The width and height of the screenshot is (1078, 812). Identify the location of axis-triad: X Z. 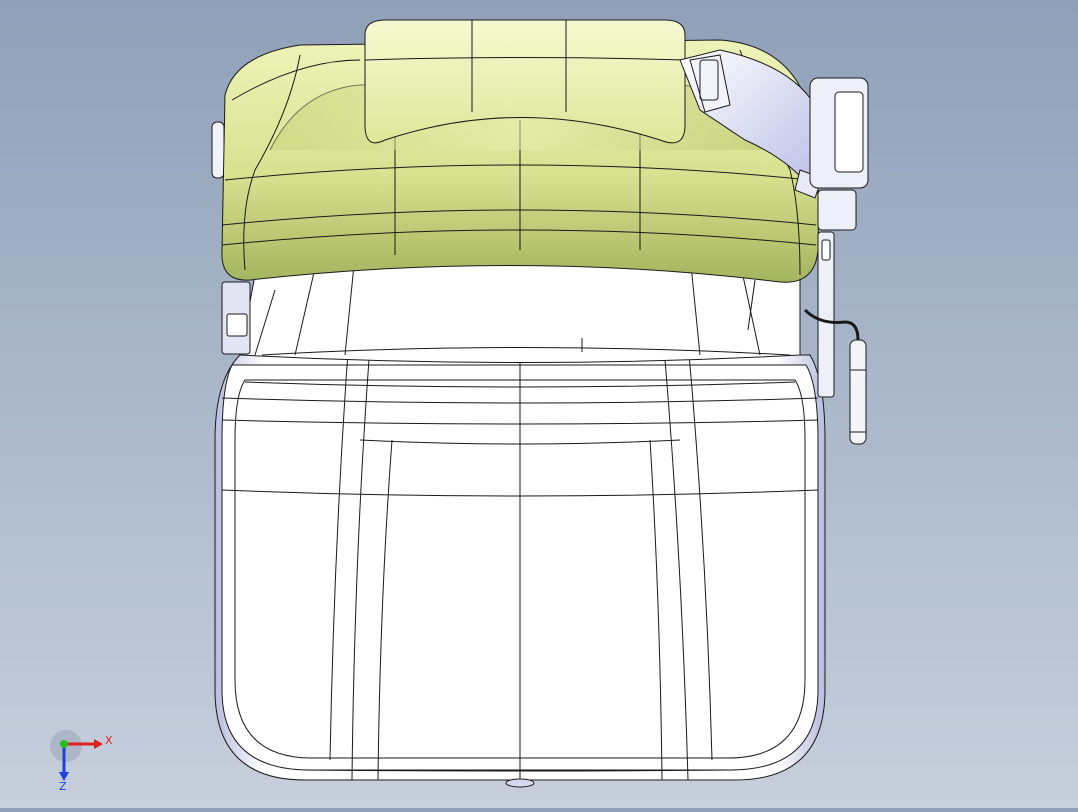
(83, 760).